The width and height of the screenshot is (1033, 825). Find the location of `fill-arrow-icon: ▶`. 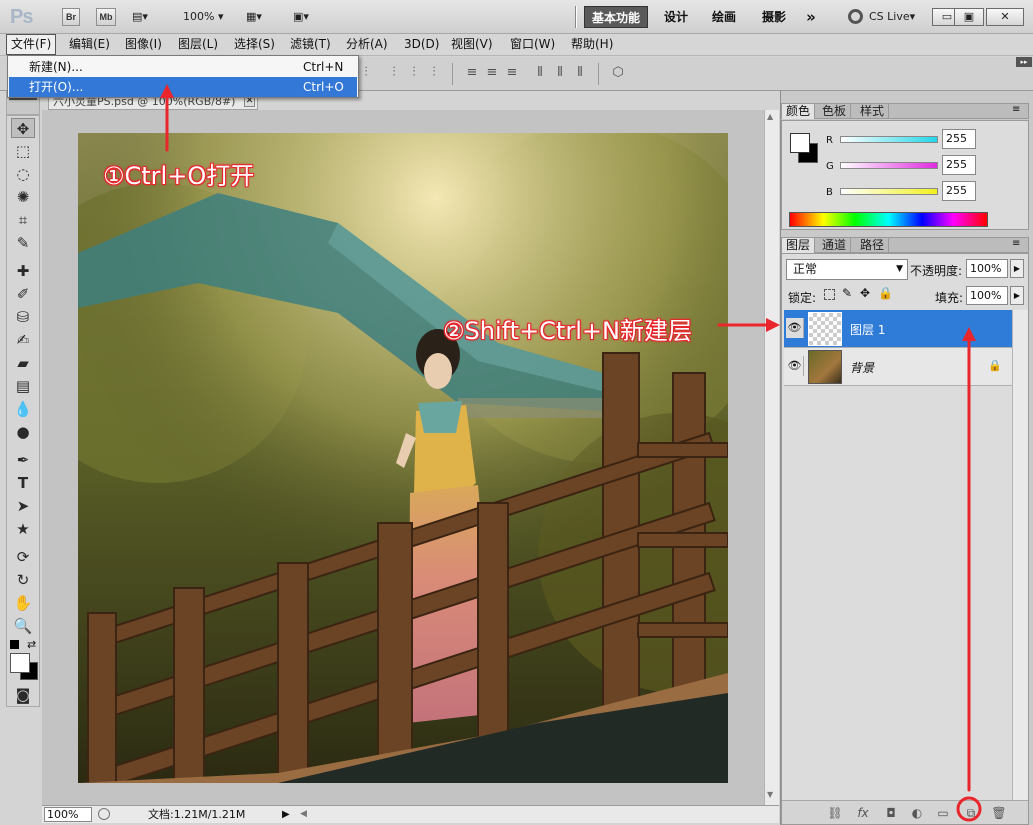

fill-arrow-icon: ▶ is located at coordinates (1017, 295).